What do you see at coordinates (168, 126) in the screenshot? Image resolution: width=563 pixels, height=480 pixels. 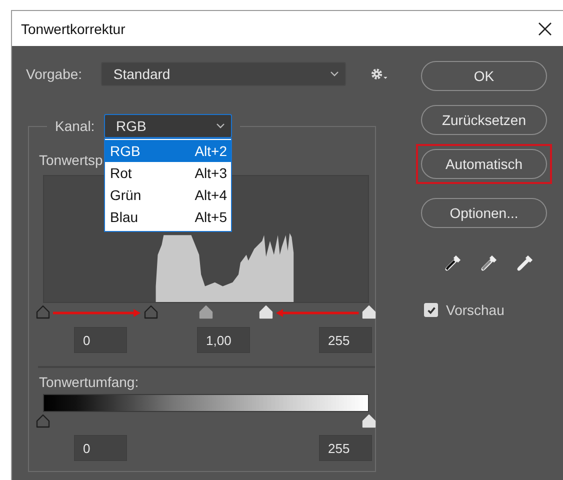 I see `channel-dropdown: RGB` at bounding box center [168, 126].